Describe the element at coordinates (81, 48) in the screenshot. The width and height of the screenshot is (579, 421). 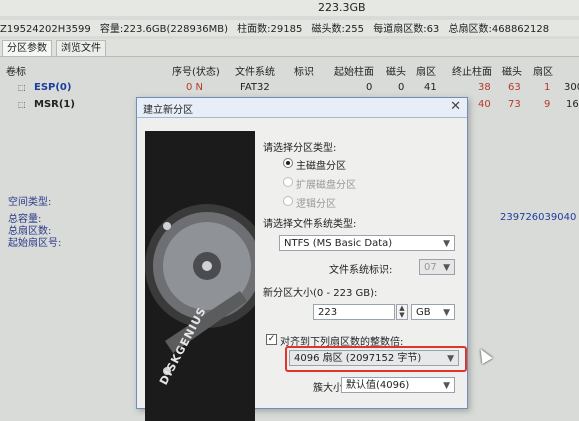
I see `tab-browse-files: 浏览文件` at that location.